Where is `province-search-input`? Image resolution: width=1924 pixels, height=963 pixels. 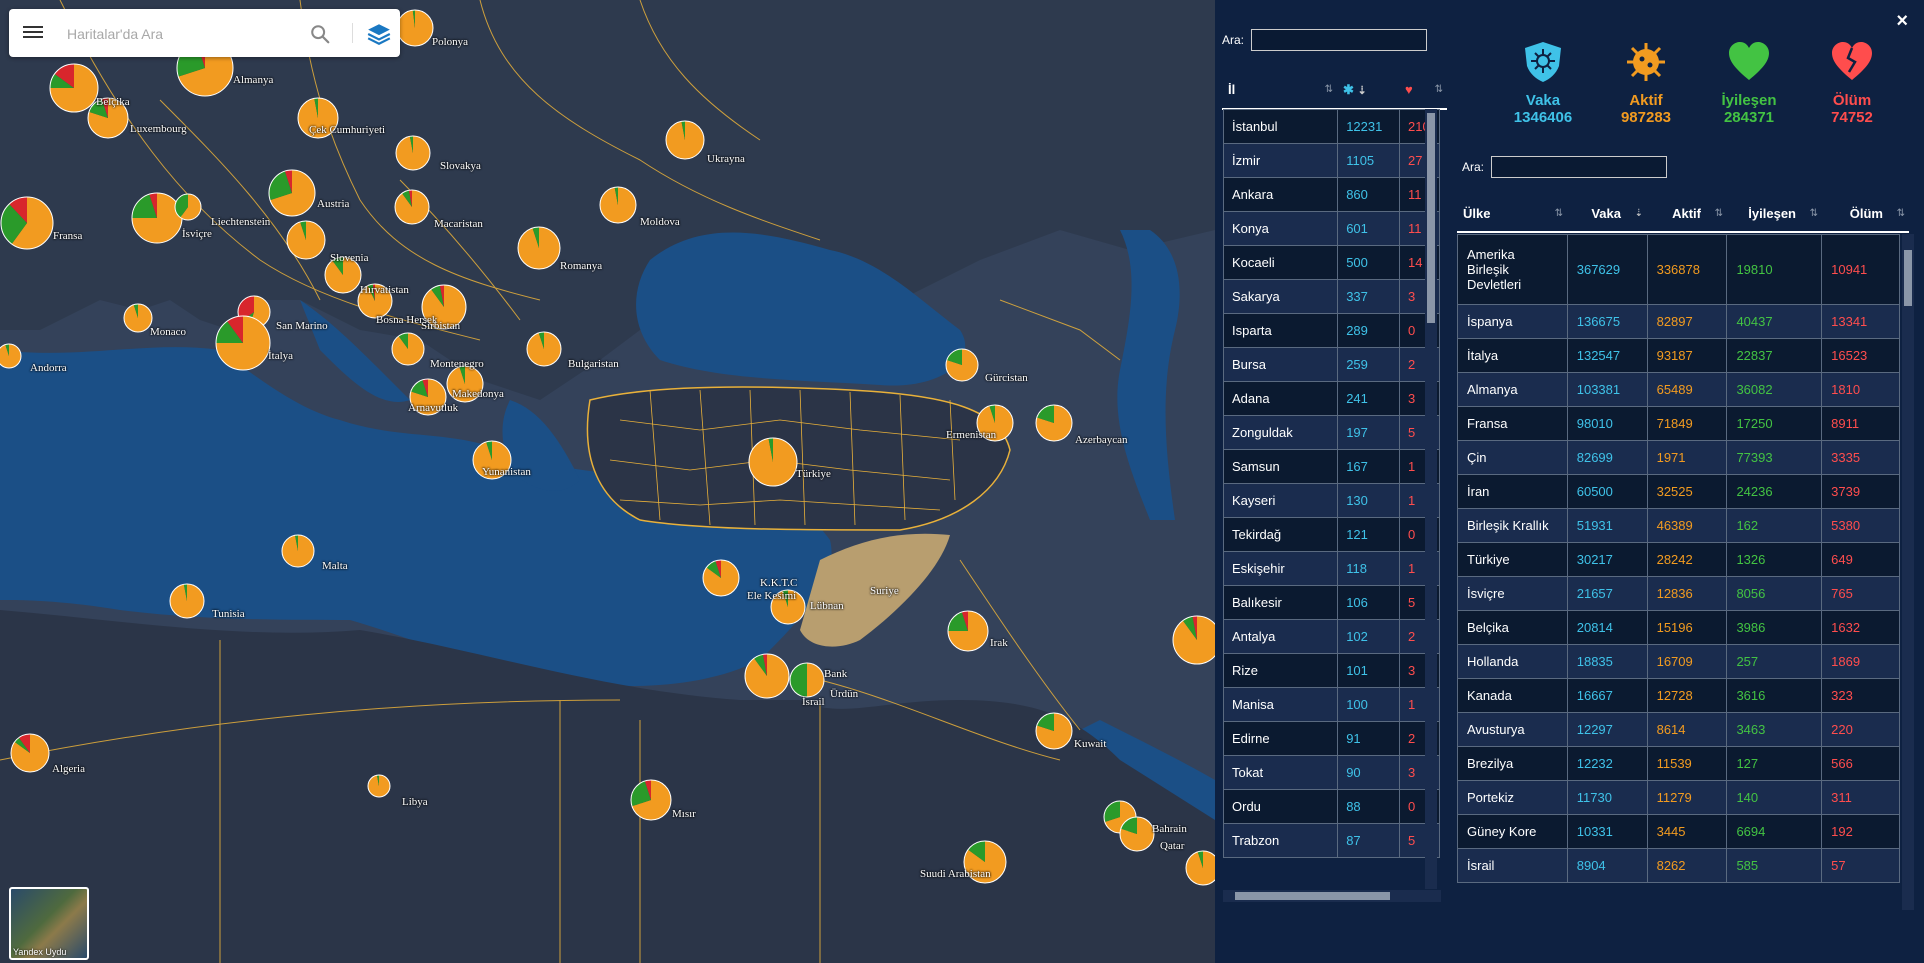 province-search-input is located at coordinates (1339, 40).